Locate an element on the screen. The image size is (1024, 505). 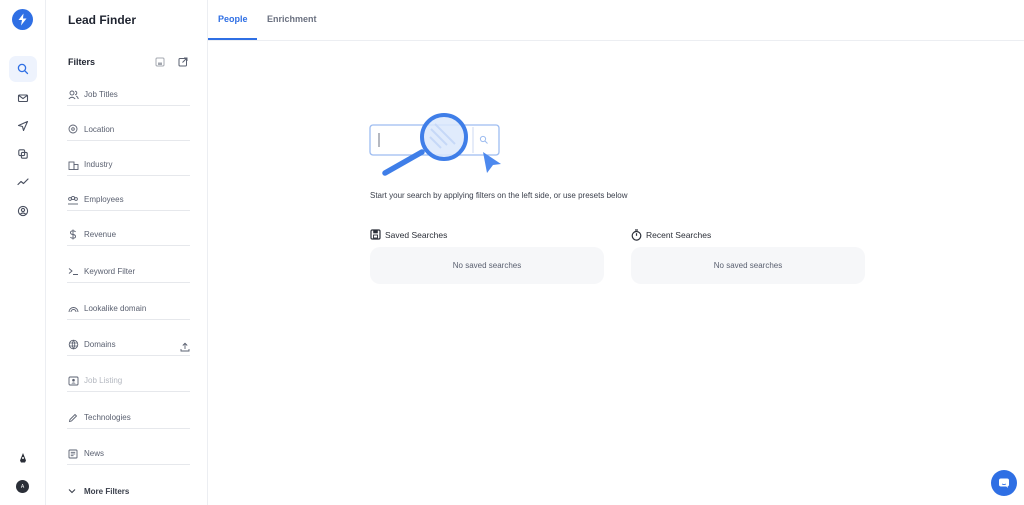
id-card-icon is located at coordinates (73, 381).